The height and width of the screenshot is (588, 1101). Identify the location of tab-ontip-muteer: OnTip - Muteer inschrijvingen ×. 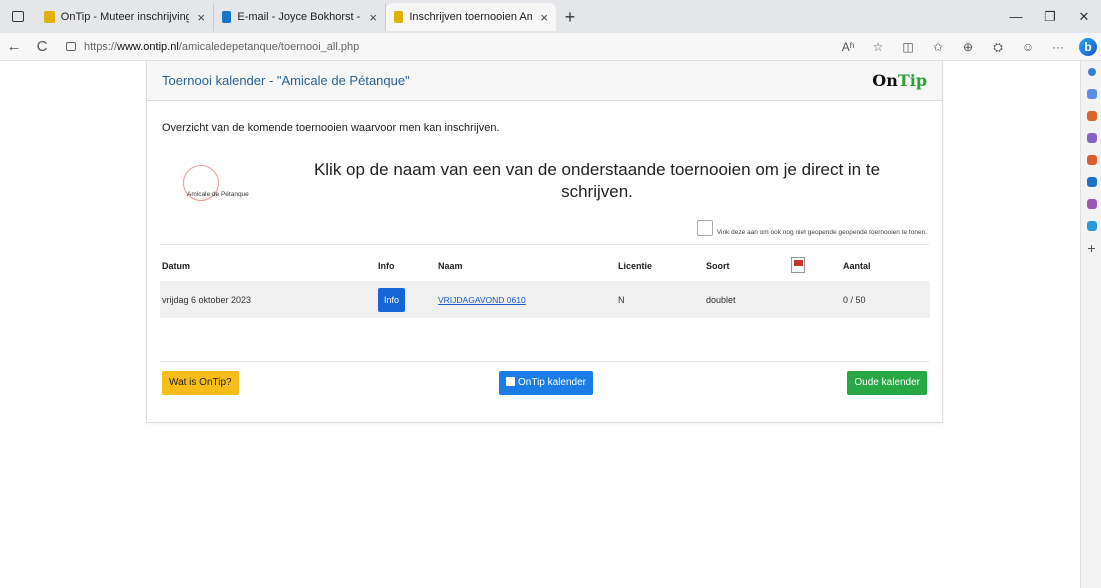
(125, 17).